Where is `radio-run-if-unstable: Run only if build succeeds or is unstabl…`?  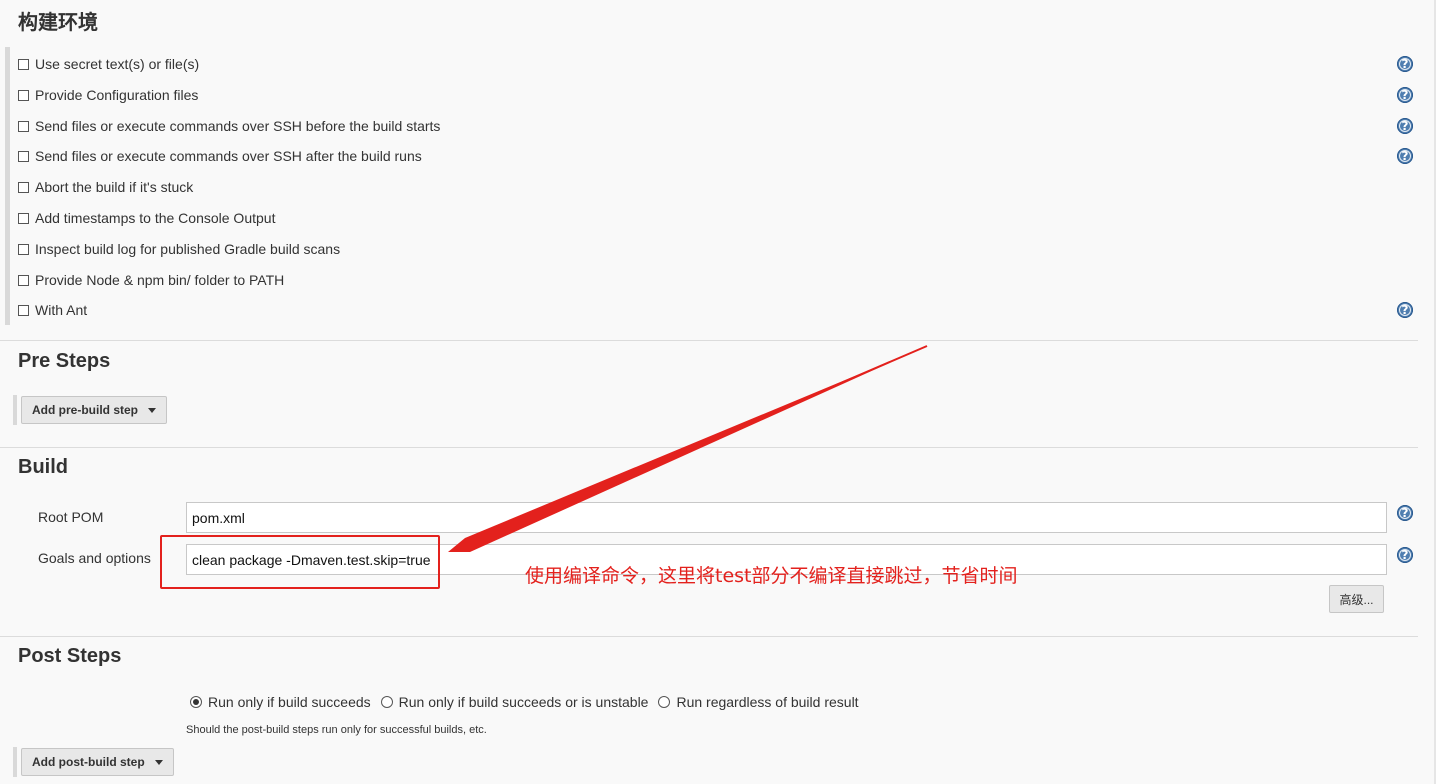
radio-run-if-unstable: Run only if build succeeds or is unstabl… is located at coordinates (514, 702).